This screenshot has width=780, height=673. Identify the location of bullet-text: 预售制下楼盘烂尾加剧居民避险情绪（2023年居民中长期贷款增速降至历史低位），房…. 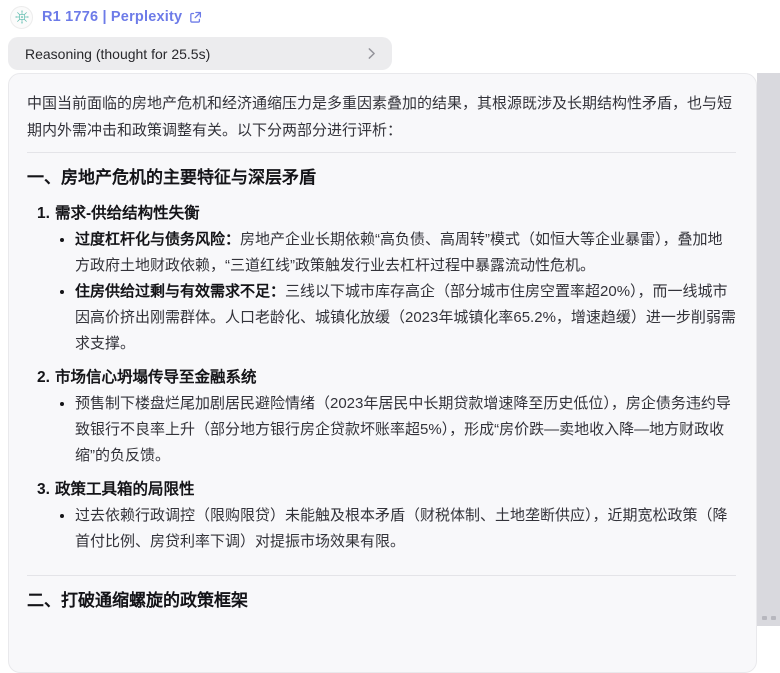
(403, 429).